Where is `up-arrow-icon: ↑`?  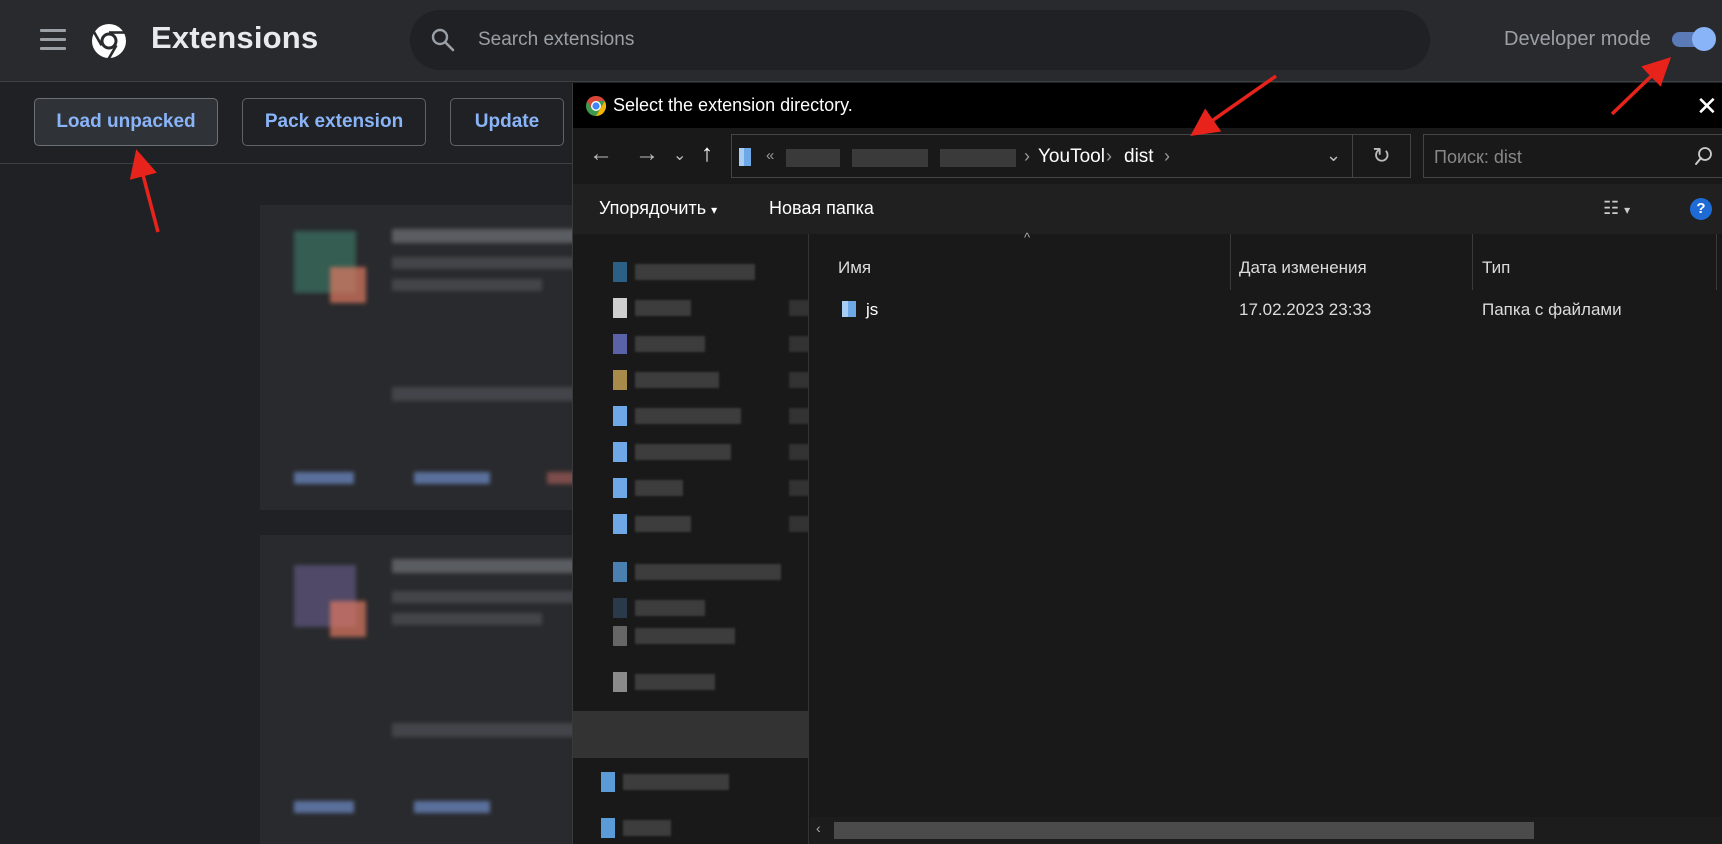
up-arrow-icon: ↑ is located at coordinates (707, 154).